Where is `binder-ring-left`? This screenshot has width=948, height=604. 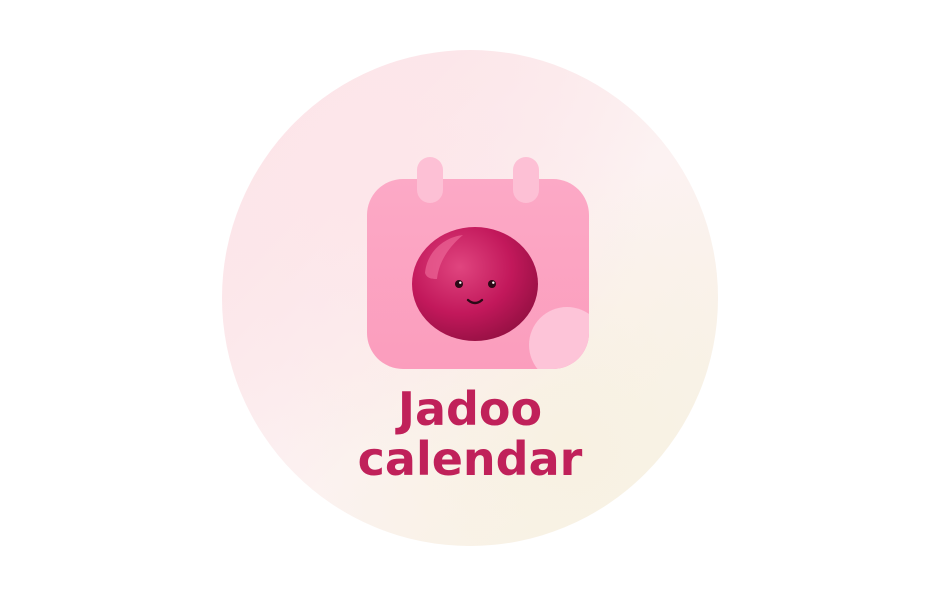
binder-ring-left is located at coordinates (430, 180).